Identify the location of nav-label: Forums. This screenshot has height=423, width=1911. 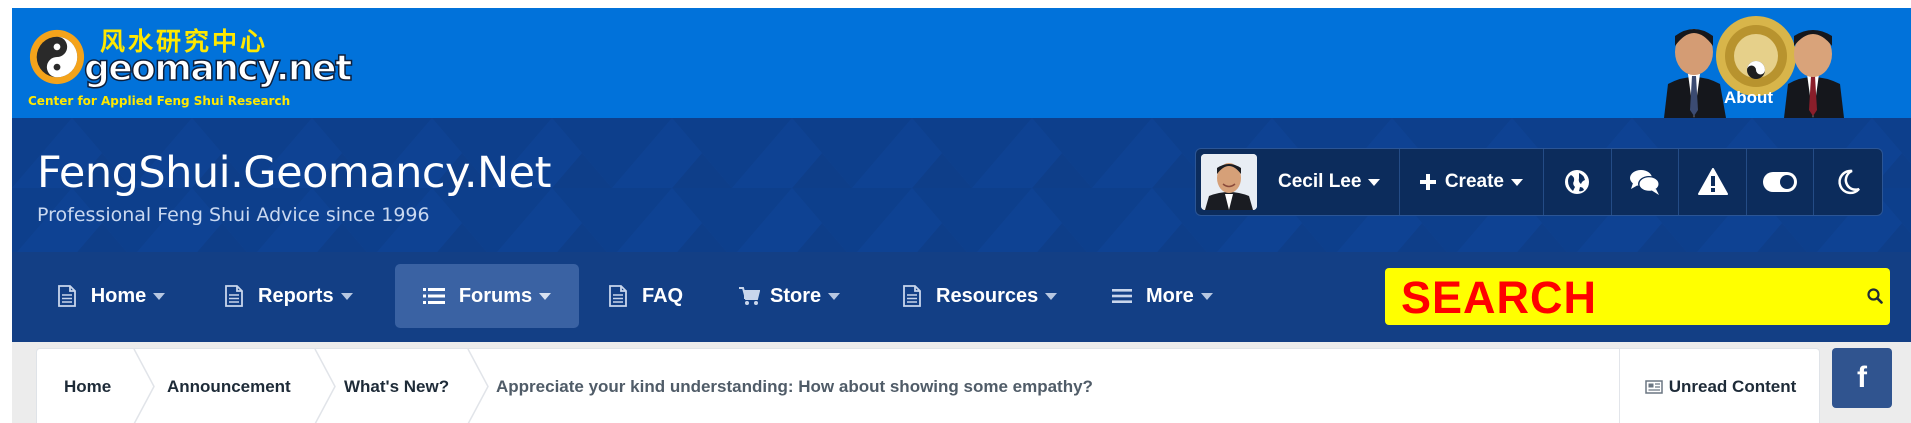
(495, 295).